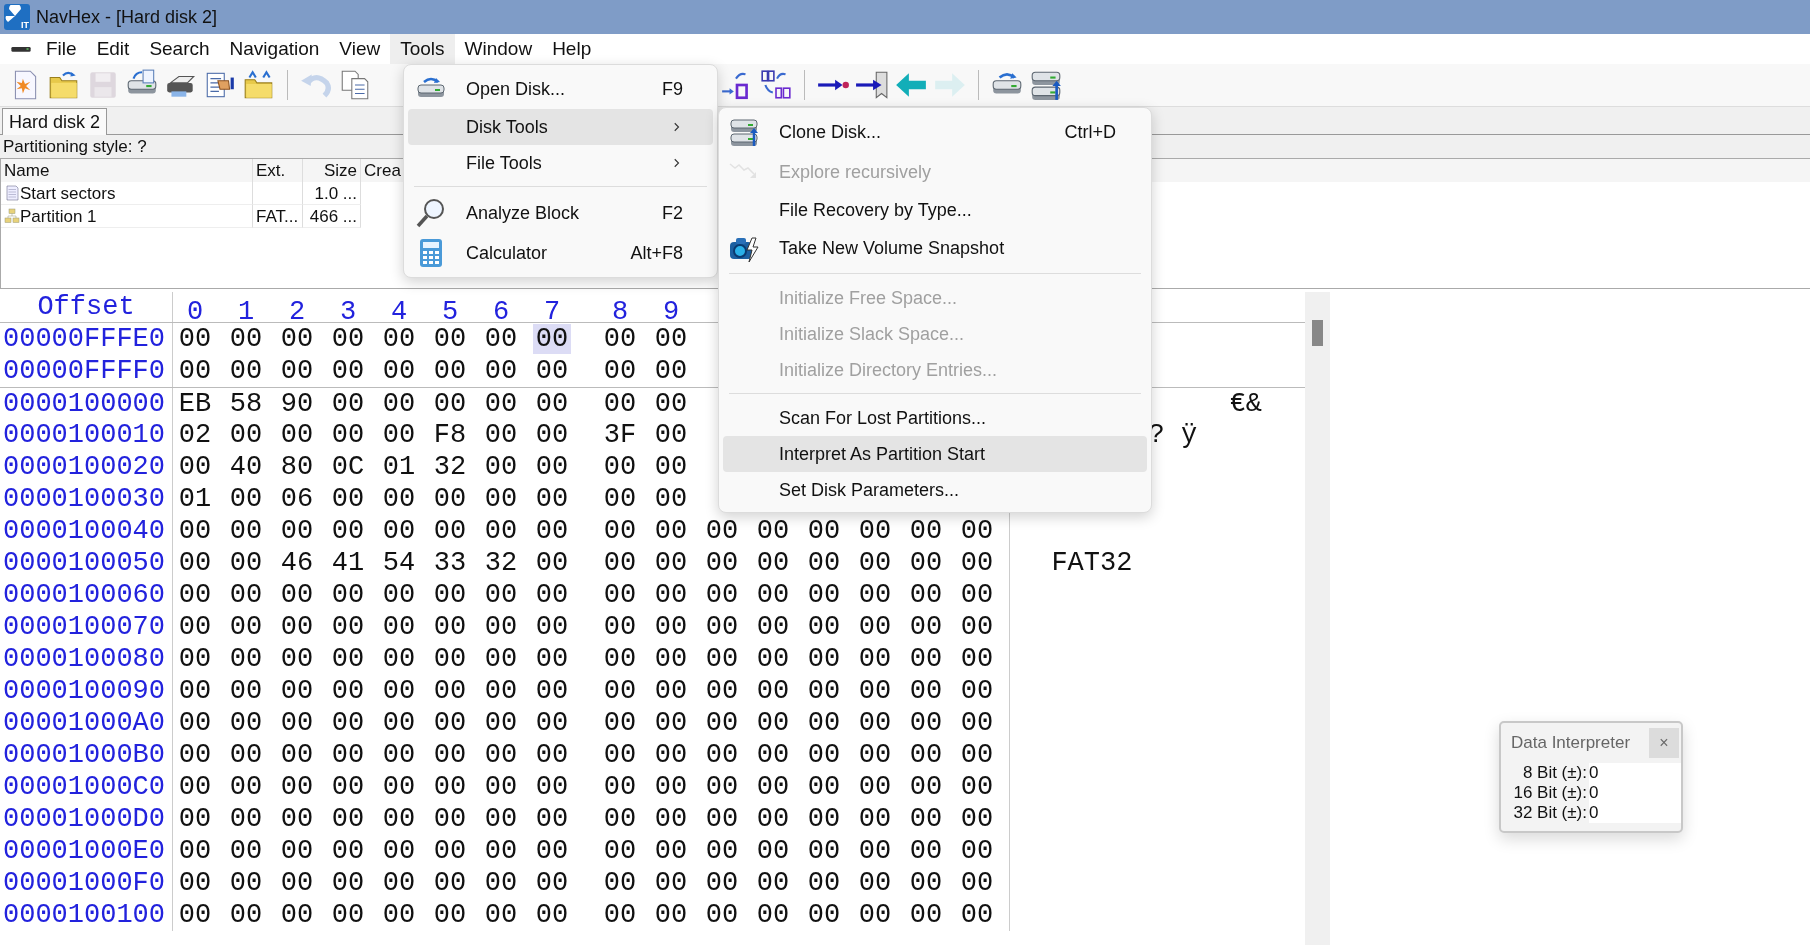  What do you see at coordinates (179, 49) in the screenshot?
I see `menu-item: Search` at bounding box center [179, 49].